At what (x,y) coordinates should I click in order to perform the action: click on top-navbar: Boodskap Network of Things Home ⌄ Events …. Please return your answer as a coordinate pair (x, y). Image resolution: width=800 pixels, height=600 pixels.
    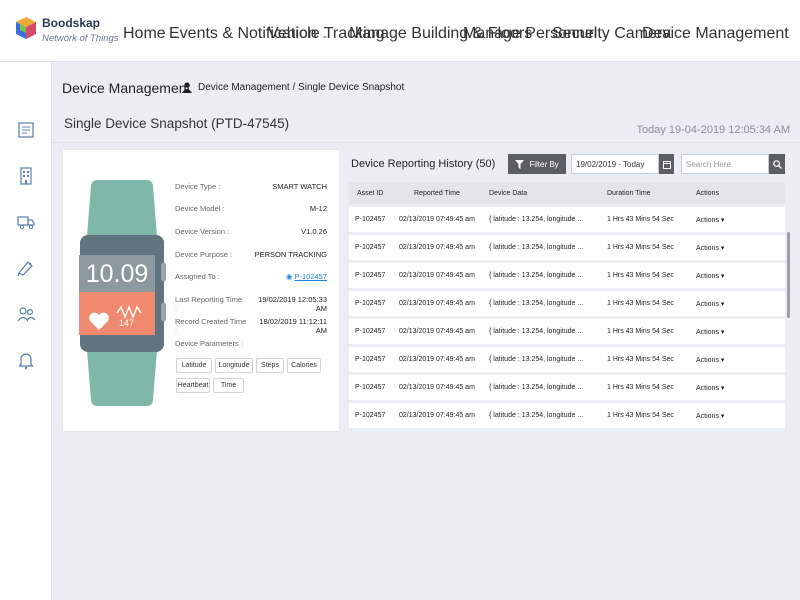
    Looking at the image, I should click on (400, 31).